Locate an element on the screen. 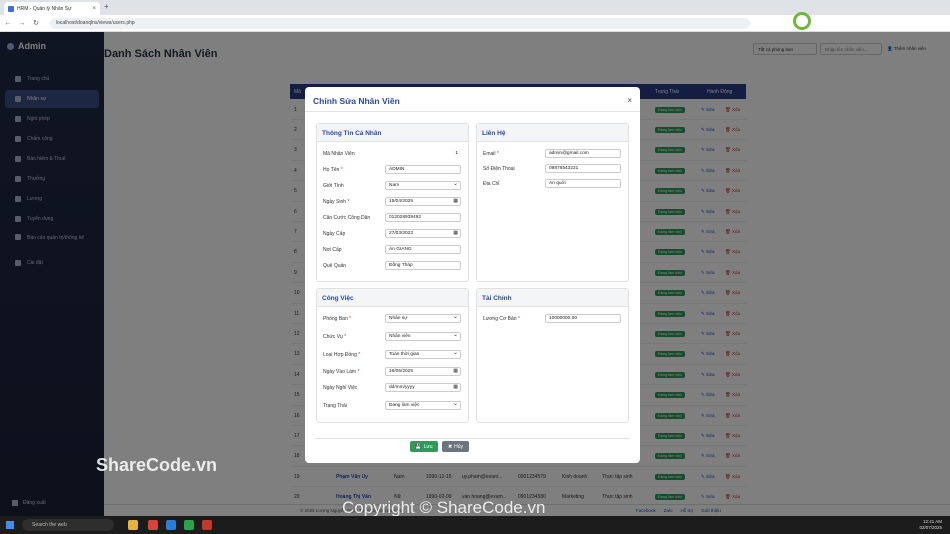 The width and height of the screenshot is (950, 534). gender-row: Giới Tính Nam is located at coordinates (393, 185).